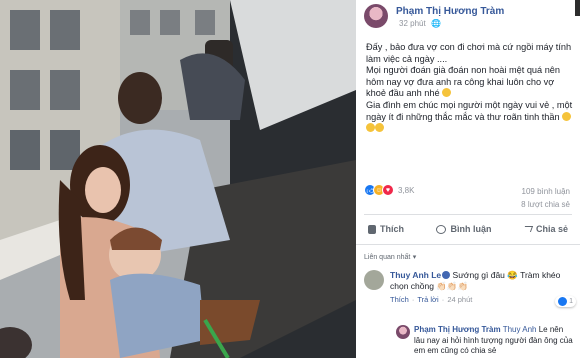 This screenshot has width=580, height=358. What do you see at coordinates (441, 229) in the screenshot?
I see `comment-icon` at bounding box center [441, 229].